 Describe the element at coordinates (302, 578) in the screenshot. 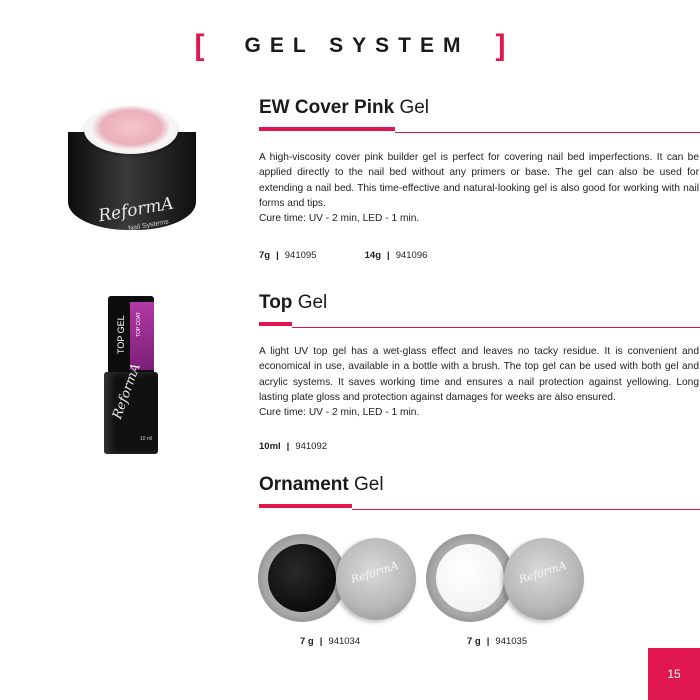

I see `black-gel-fill` at that location.